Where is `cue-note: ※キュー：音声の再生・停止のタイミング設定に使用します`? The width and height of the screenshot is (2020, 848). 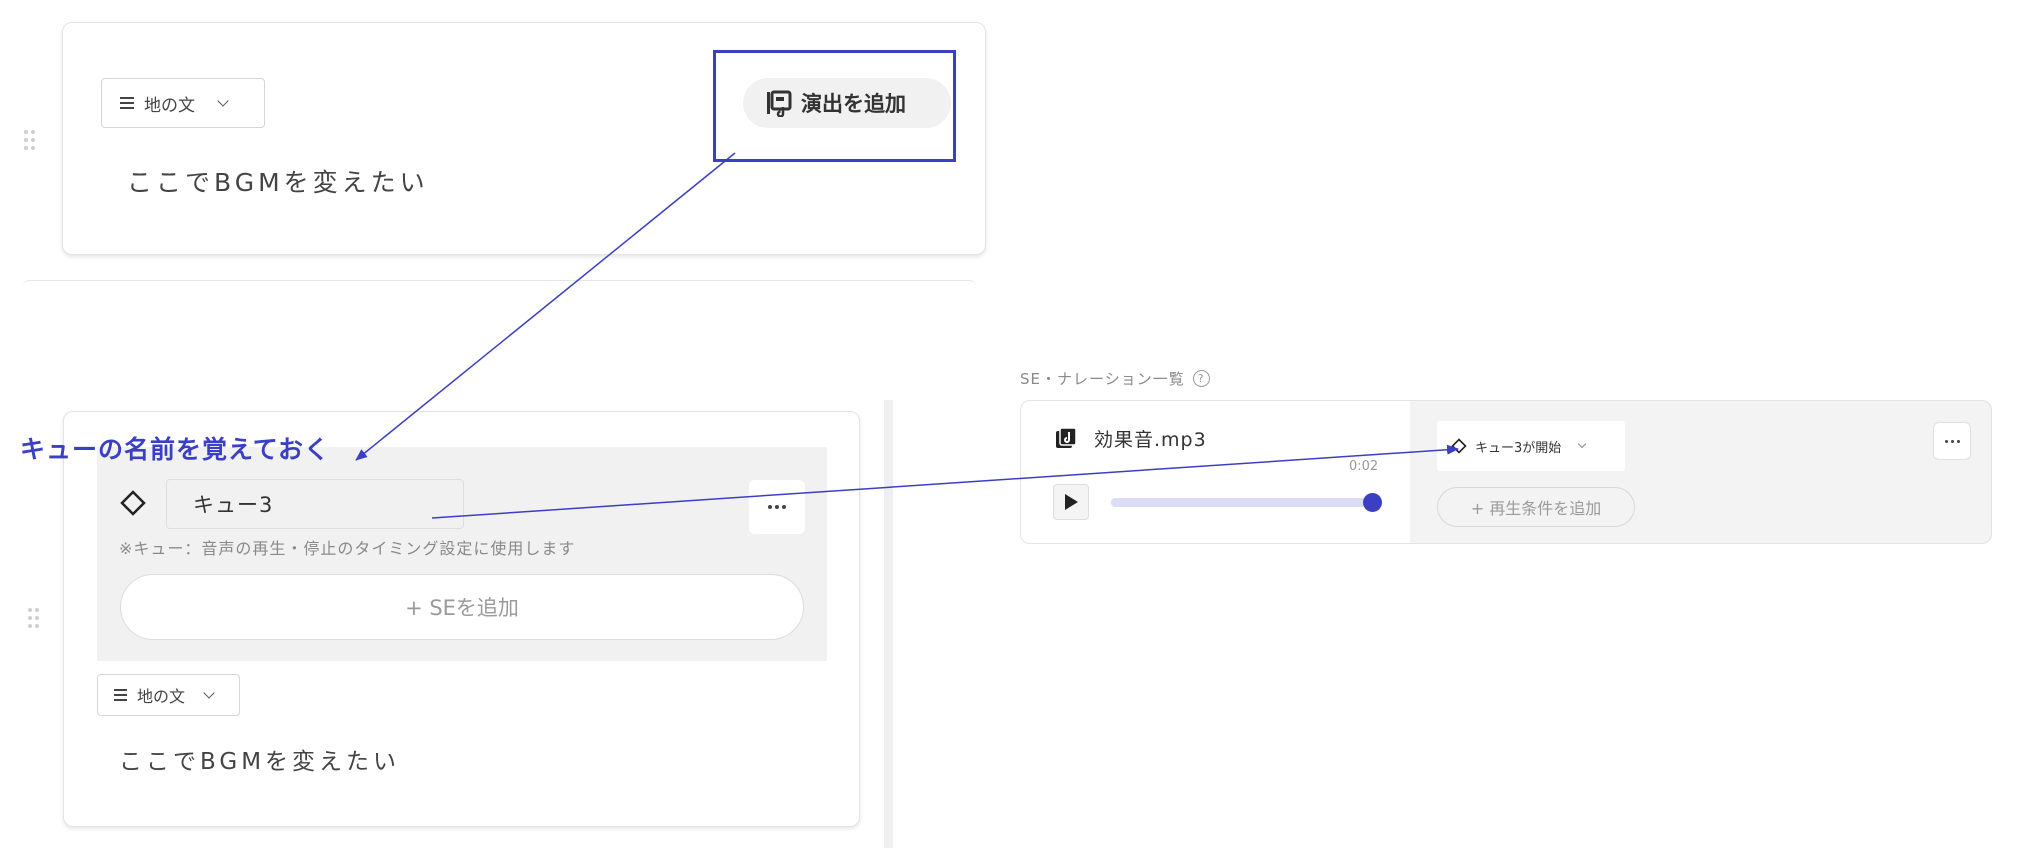
cue-note: ※キュー：音声の再生・停止のタイミング設定に使用します is located at coordinates (347, 548).